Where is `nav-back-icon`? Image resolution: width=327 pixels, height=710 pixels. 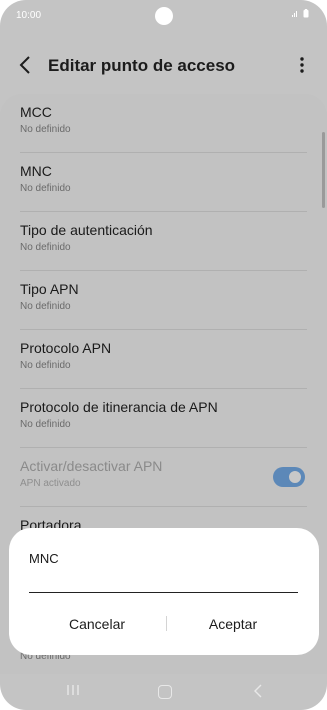 nav-back-icon is located at coordinates (258, 692).